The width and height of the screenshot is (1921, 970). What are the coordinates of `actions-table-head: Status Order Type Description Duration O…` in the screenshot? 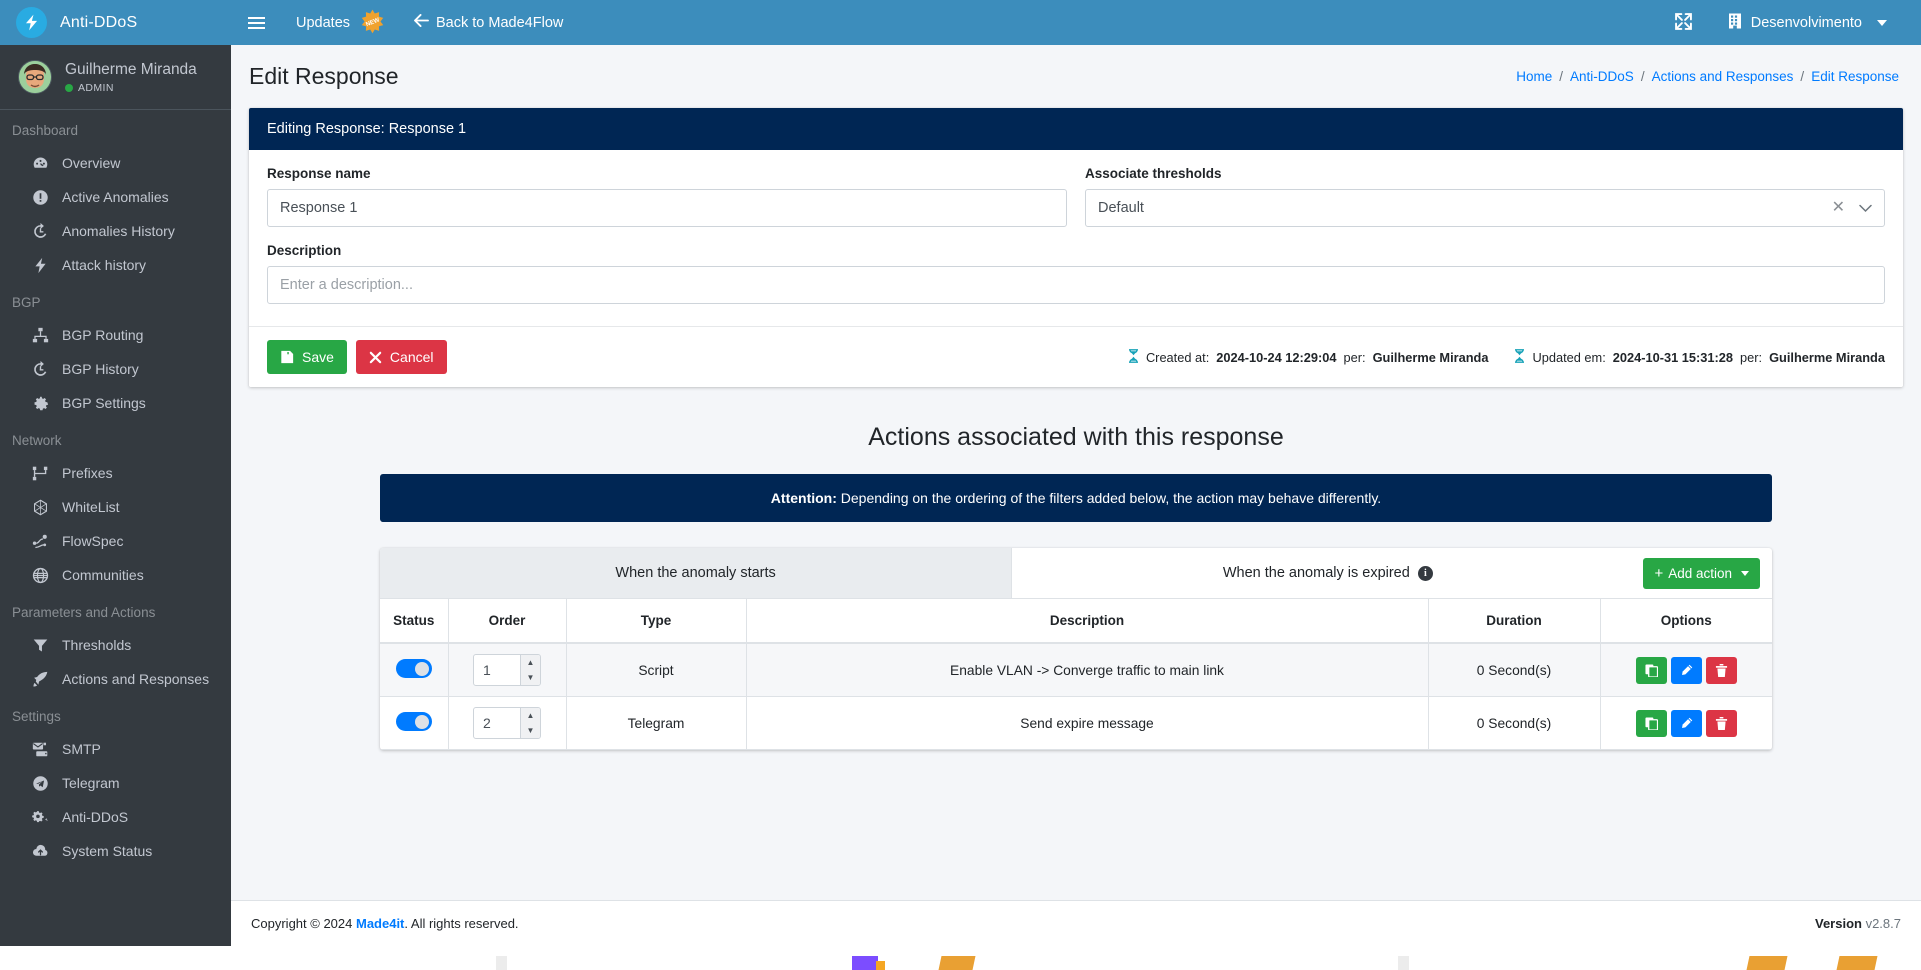 It's located at (1076, 621).